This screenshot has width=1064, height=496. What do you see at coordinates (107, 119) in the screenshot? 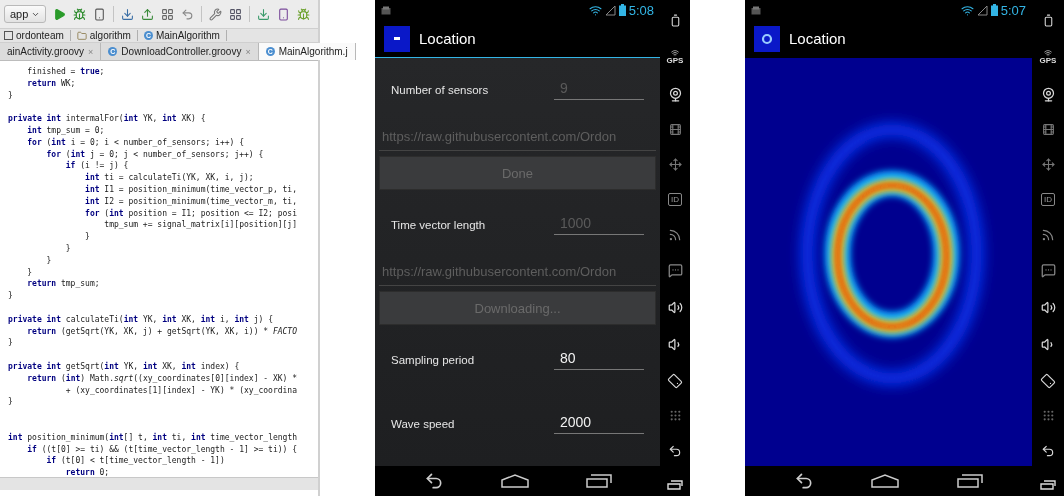
I see `code-line: private int intermalFor(int YK, int XK) {` at bounding box center [107, 119].